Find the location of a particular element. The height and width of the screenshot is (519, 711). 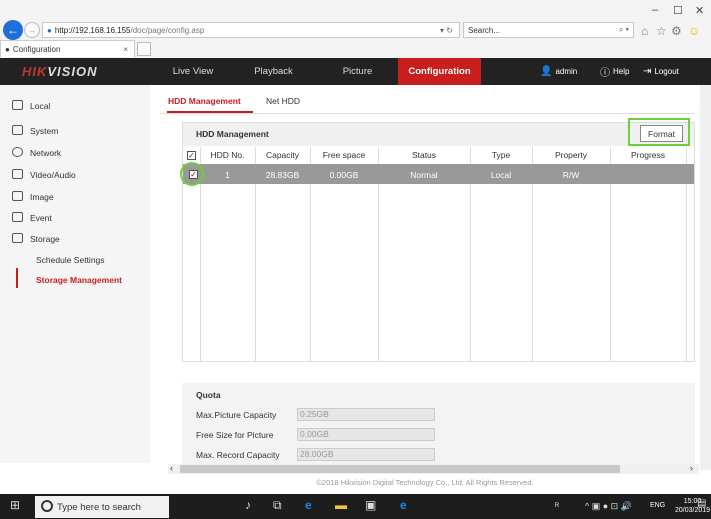

help-link: ⓘ Help is located at coordinates (614, 71).